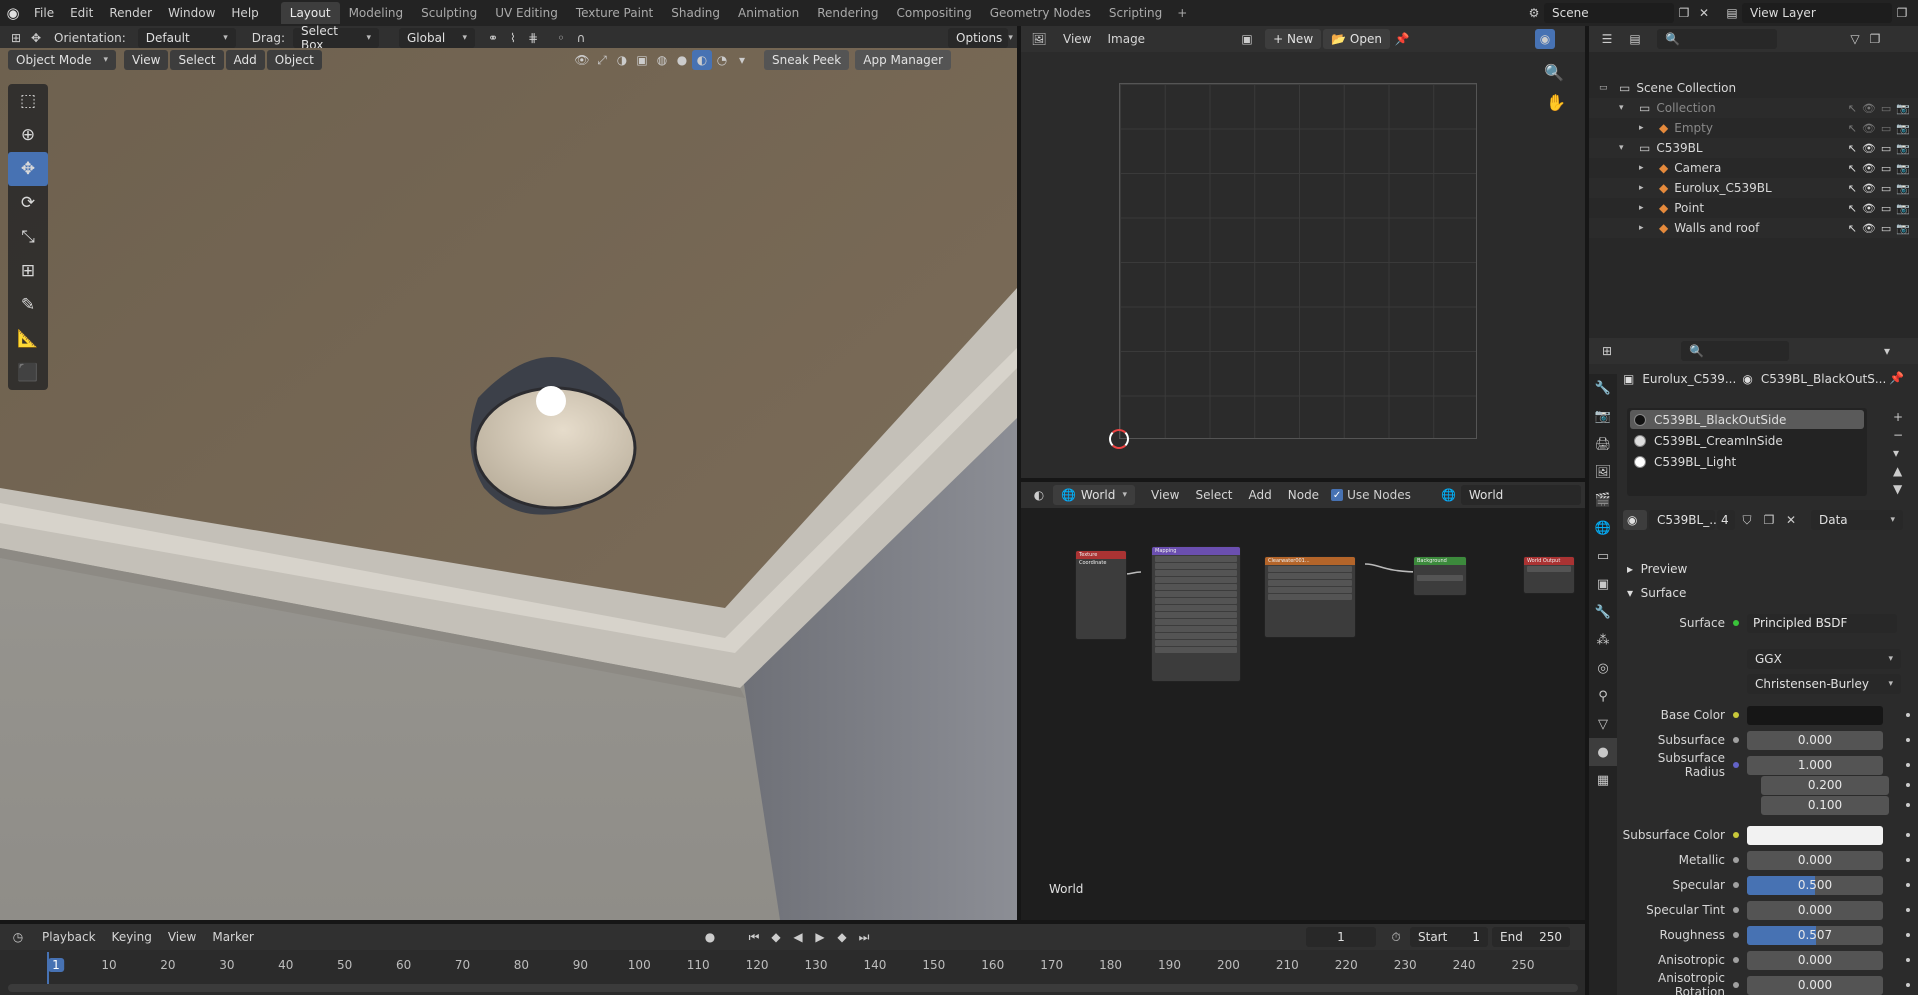 This screenshot has width=1918, height=995. What do you see at coordinates (28, 237) in the screenshot?
I see `scale-icon: ⤡` at bounding box center [28, 237].